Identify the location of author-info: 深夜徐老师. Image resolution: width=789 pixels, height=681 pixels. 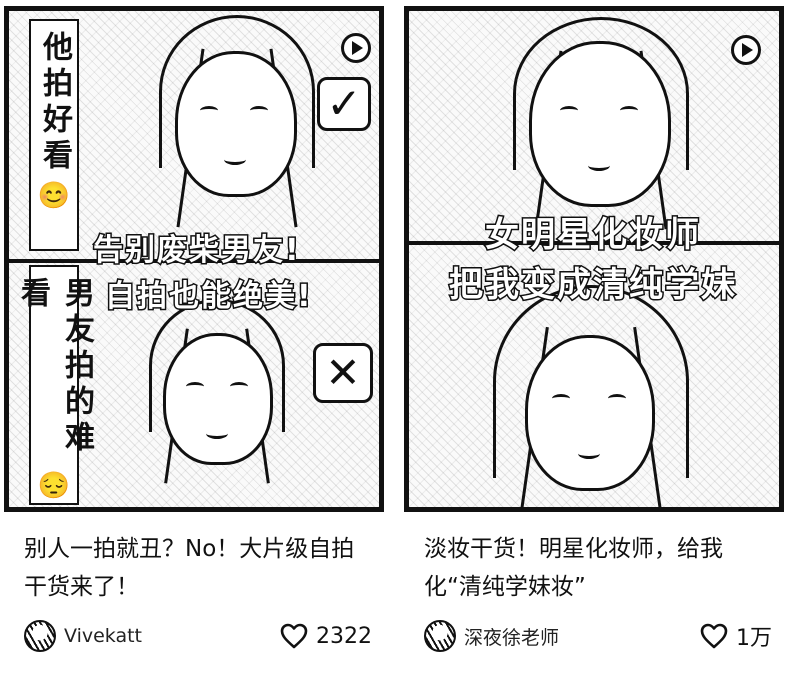
(491, 636).